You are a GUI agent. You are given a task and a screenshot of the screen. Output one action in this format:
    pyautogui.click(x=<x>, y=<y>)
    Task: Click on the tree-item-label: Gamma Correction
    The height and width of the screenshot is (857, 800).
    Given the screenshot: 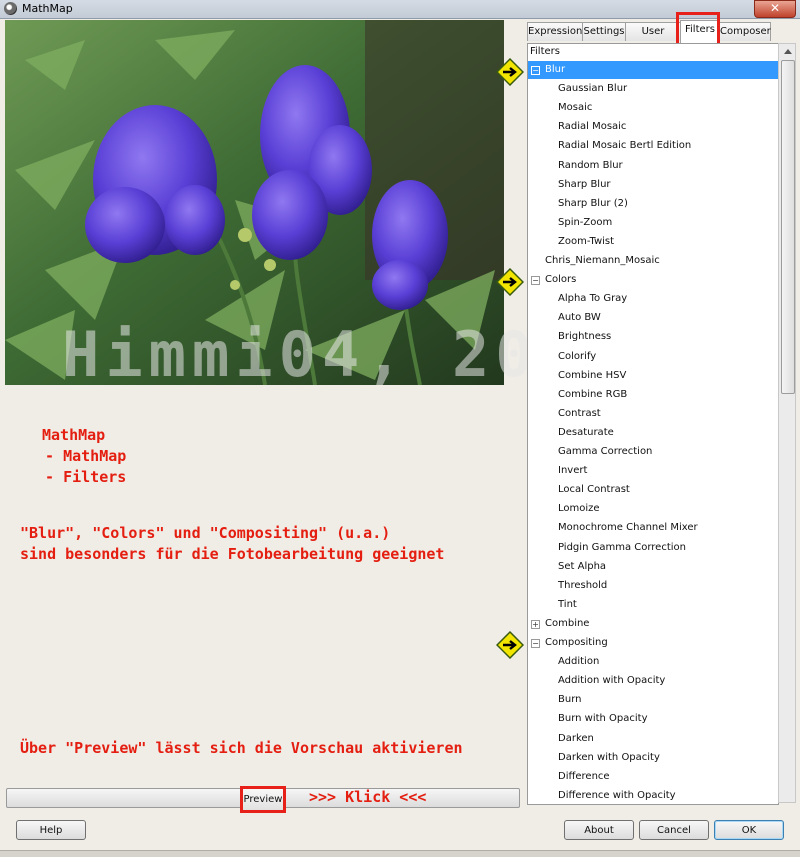 What is the action you would take?
    pyautogui.click(x=605, y=451)
    